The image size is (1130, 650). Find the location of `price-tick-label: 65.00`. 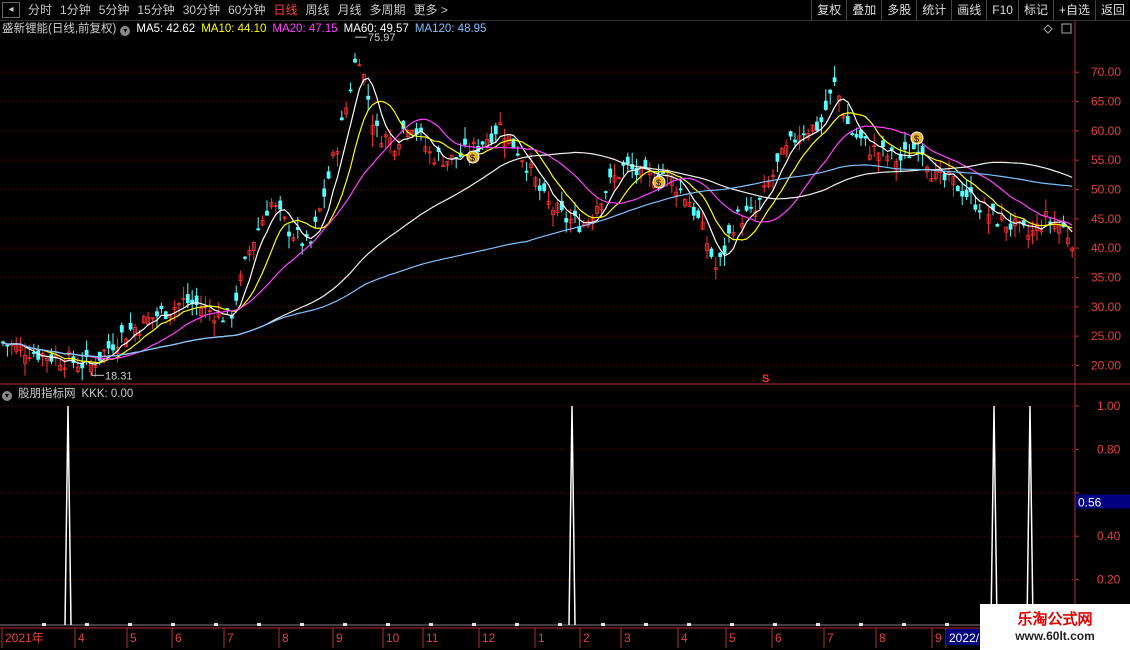

price-tick-label: 65.00 is located at coordinates (1106, 102).